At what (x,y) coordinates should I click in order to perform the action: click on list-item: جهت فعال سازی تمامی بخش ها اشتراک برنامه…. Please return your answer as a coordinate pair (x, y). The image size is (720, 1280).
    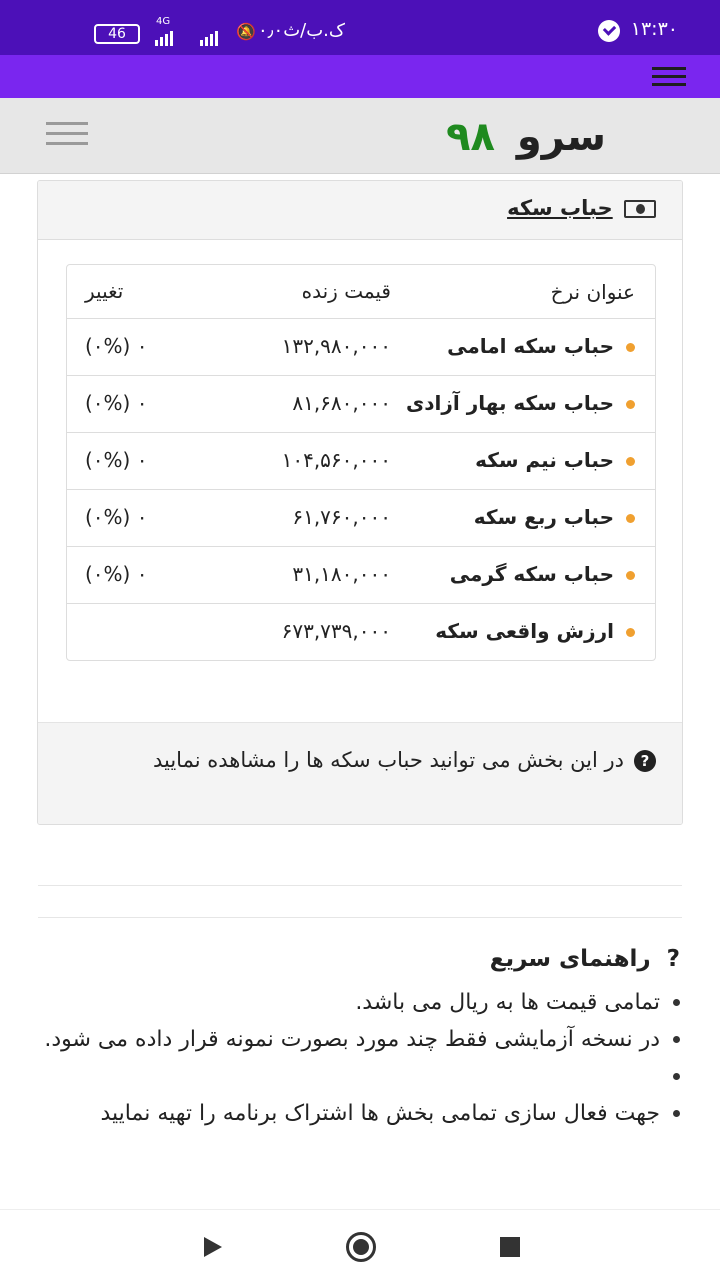
    Looking at the image, I should click on (354, 1113).